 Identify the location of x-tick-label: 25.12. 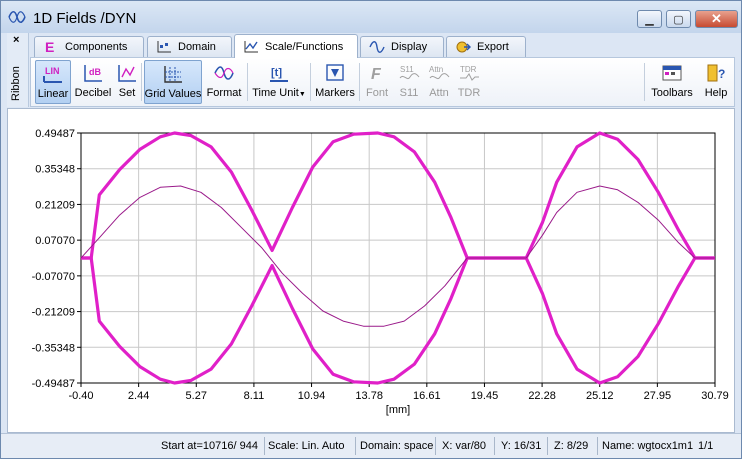
(600, 396).